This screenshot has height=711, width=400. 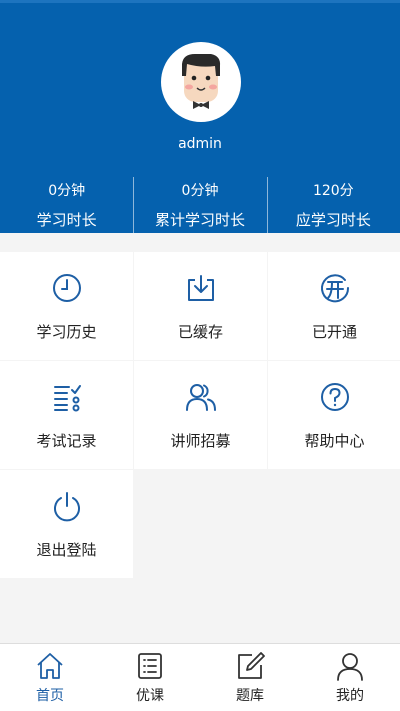 I want to click on stat-label: 应学习时长, so click(x=333, y=220).